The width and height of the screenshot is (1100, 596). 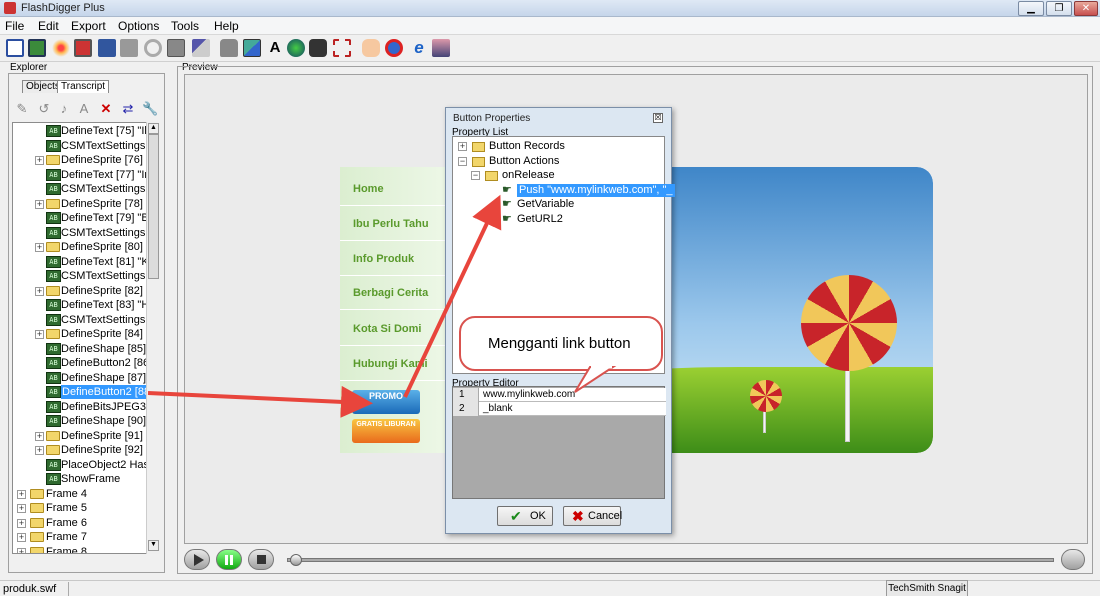 I want to click on tree-item: AB DefineButton2 [88, so click(x=86, y=392).